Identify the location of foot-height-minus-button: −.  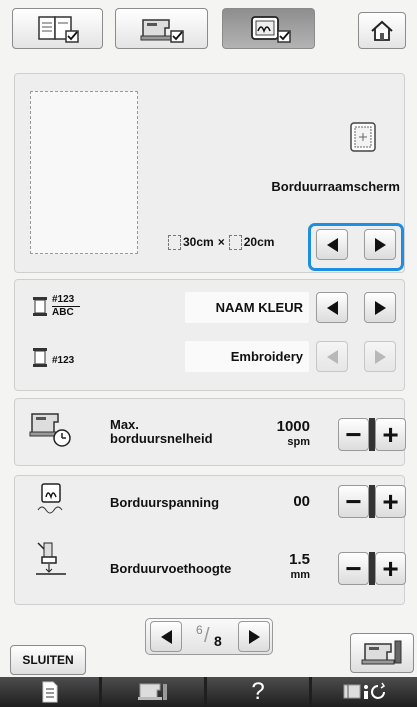
(353, 568).